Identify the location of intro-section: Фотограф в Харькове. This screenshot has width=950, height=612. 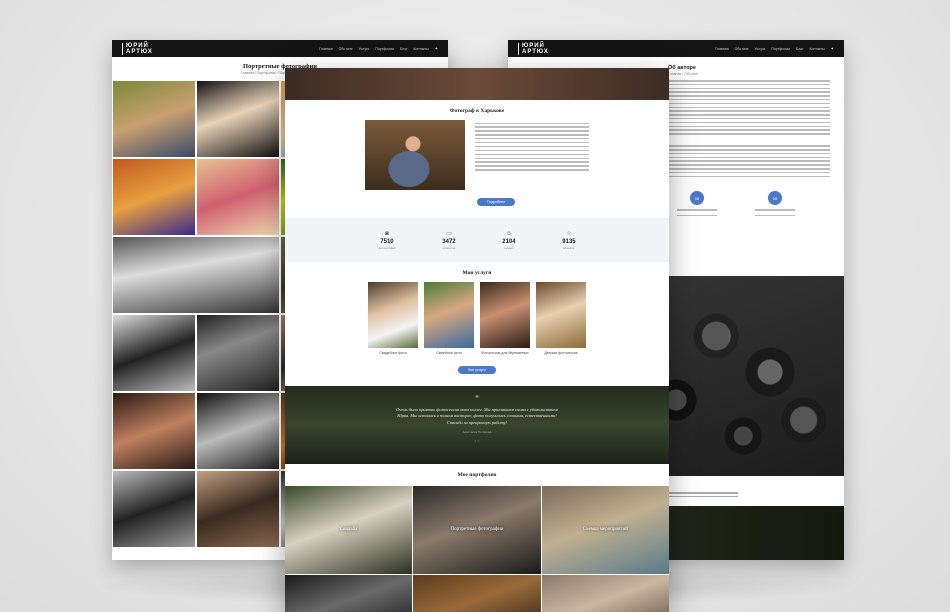
(477, 145).